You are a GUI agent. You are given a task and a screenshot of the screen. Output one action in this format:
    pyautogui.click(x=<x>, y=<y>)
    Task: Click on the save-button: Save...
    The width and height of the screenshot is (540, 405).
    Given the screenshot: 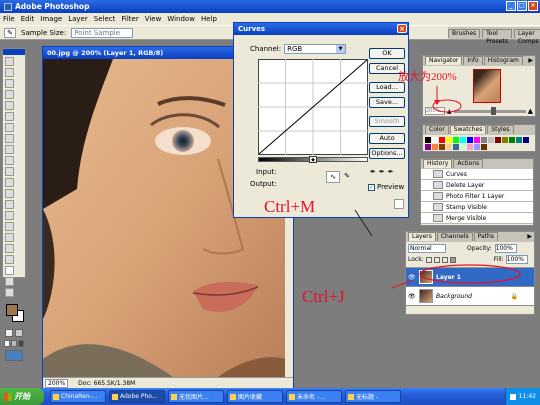 What is the action you would take?
    pyautogui.click(x=387, y=102)
    